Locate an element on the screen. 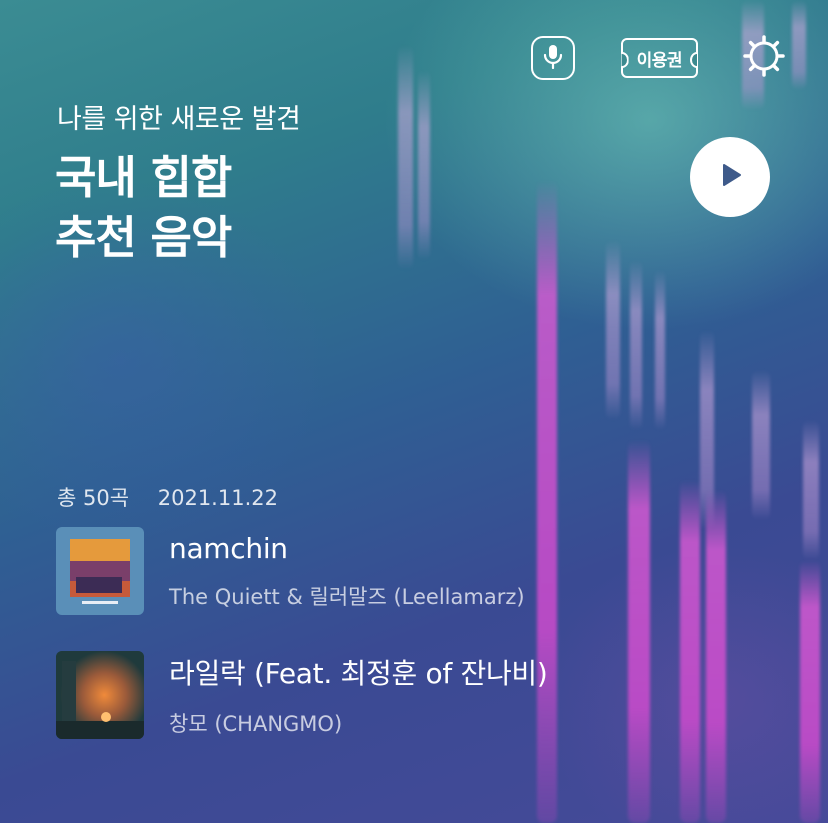 The height and width of the screenshot is (823, 828). track-item-lilac: 라일락 (Feat. 최정훈 of 잔나비) 창모 (CHANGMO) is located at coordinates (302, 695).